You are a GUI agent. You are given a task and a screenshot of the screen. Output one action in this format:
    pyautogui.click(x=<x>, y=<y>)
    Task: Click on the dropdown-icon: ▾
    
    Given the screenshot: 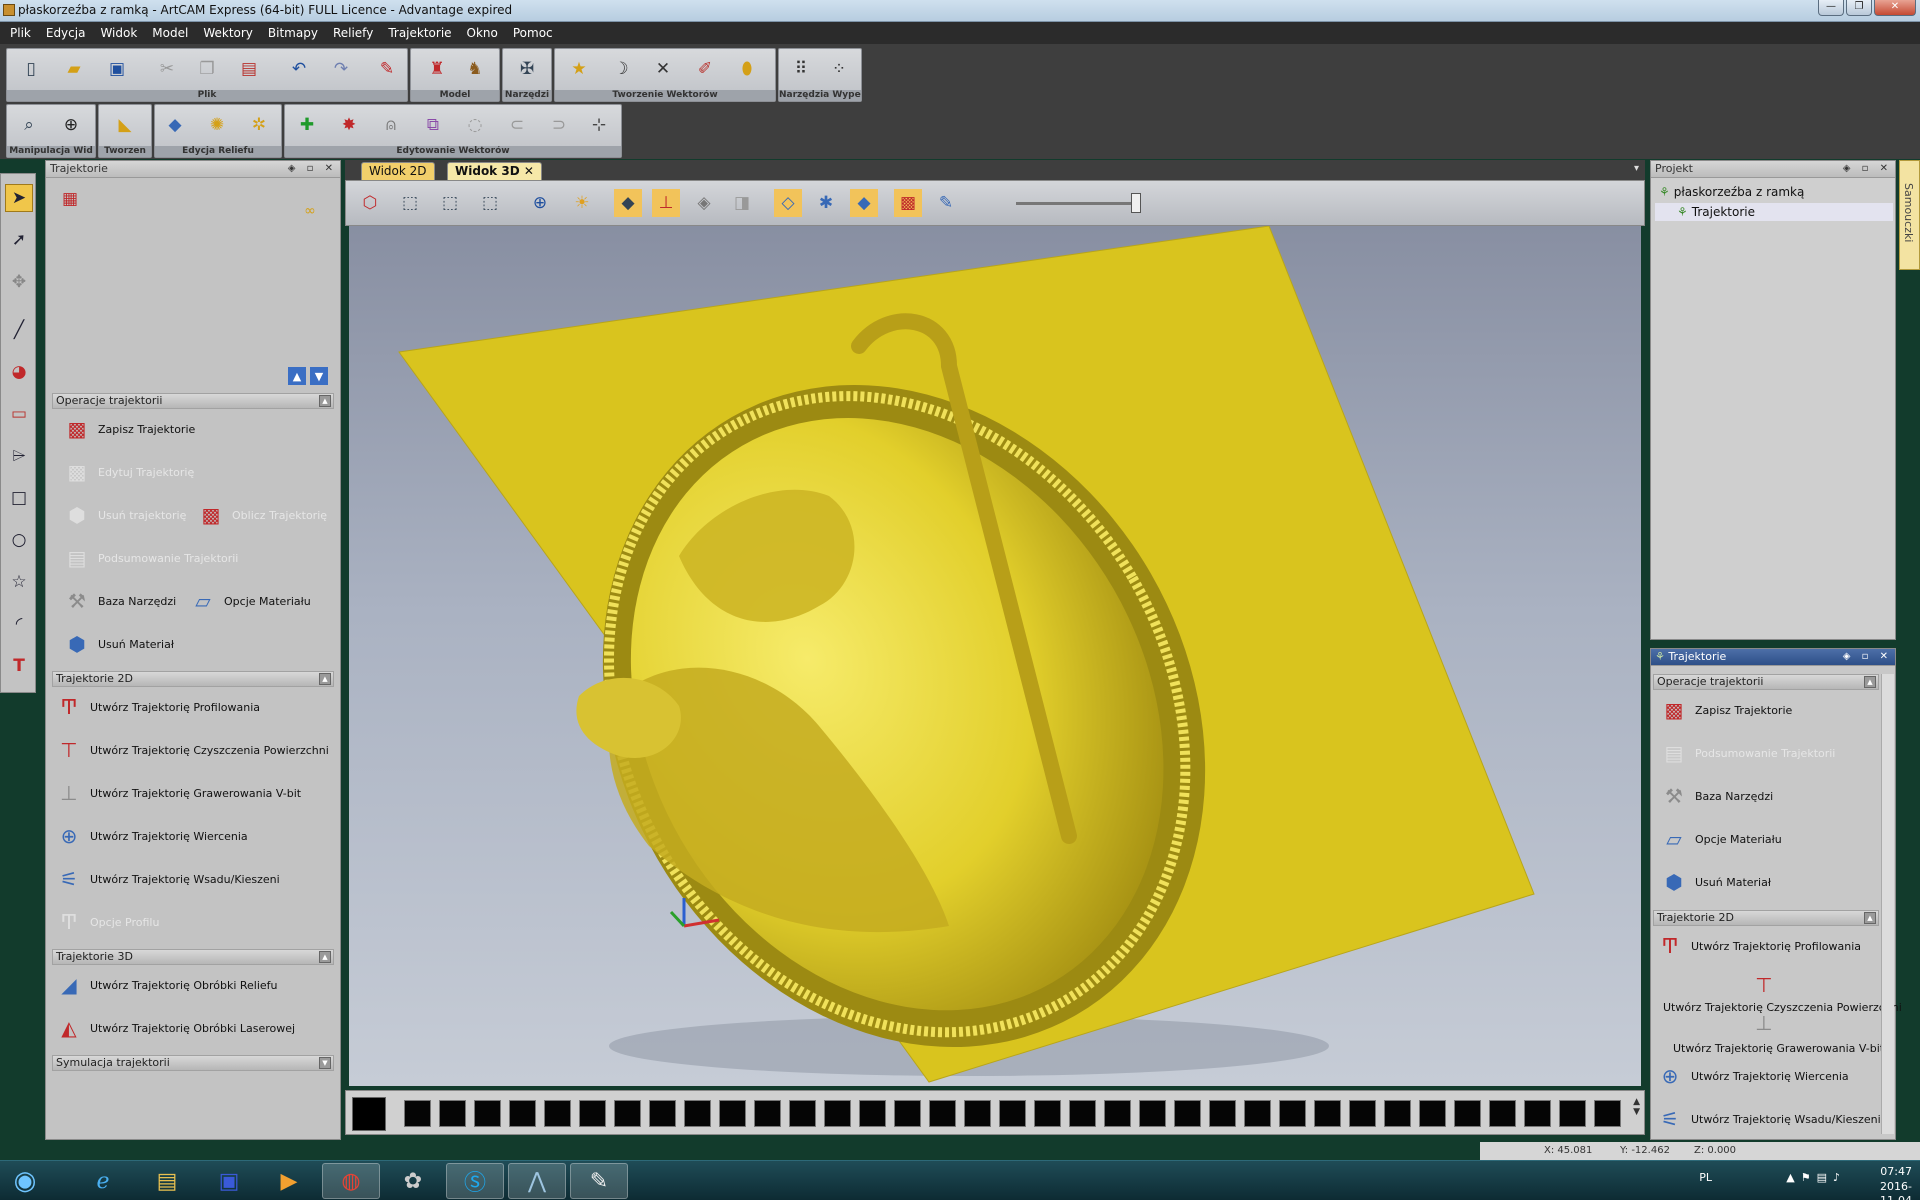 What is the action you would take?
    pyautogui.click(x=1636, y=168)
    